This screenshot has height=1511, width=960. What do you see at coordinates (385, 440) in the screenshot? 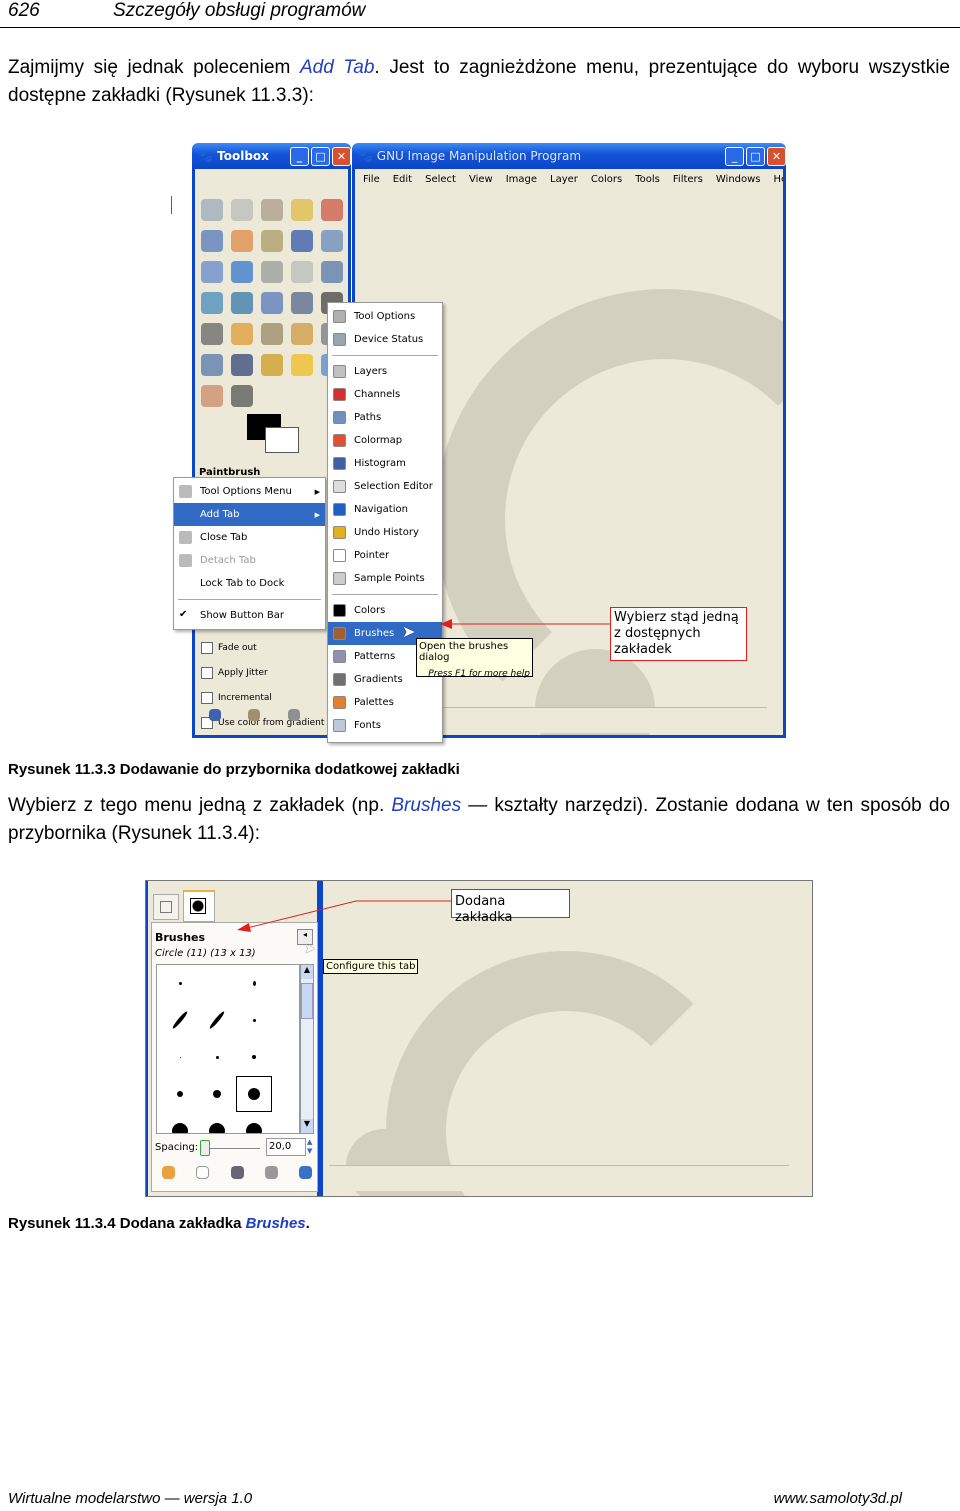
I see `submenu-item-colormap: Colormap` at bounding box center [385, 440].